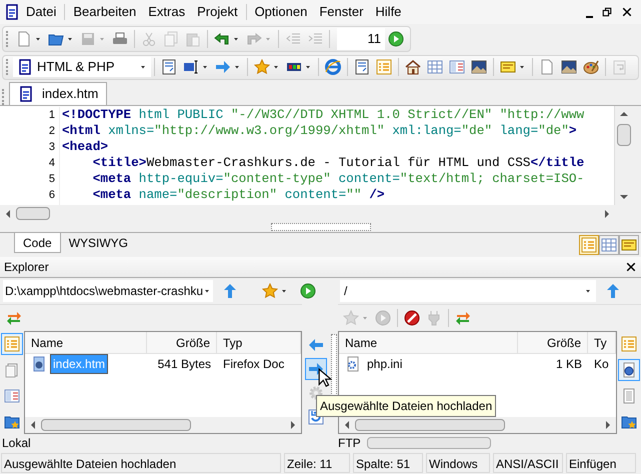 The width and height of the screenshot is (641, 474). What do you see at coordinates (609, 245) in the screenshot?
I see `table-icon` at bounding box center [609, 245].